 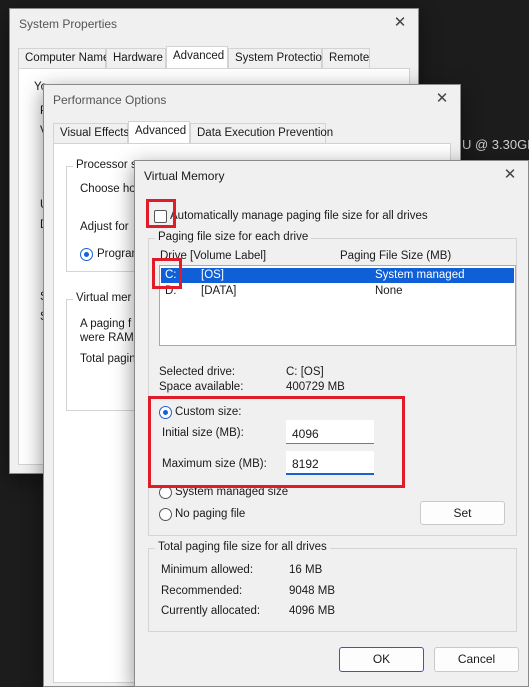 What do you see at coordinates (63, 58) in the screenshot?
I see `tab-computer-name: Computer Name` at bounding box center [63, 58].